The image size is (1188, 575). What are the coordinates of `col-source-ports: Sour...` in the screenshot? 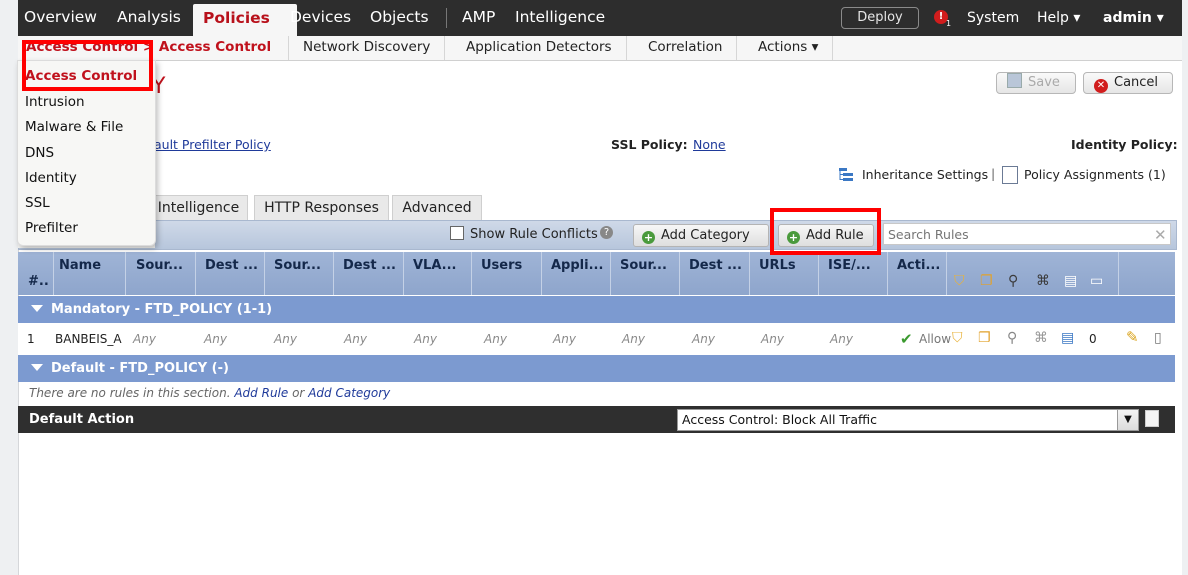 It's located at (643, 265).